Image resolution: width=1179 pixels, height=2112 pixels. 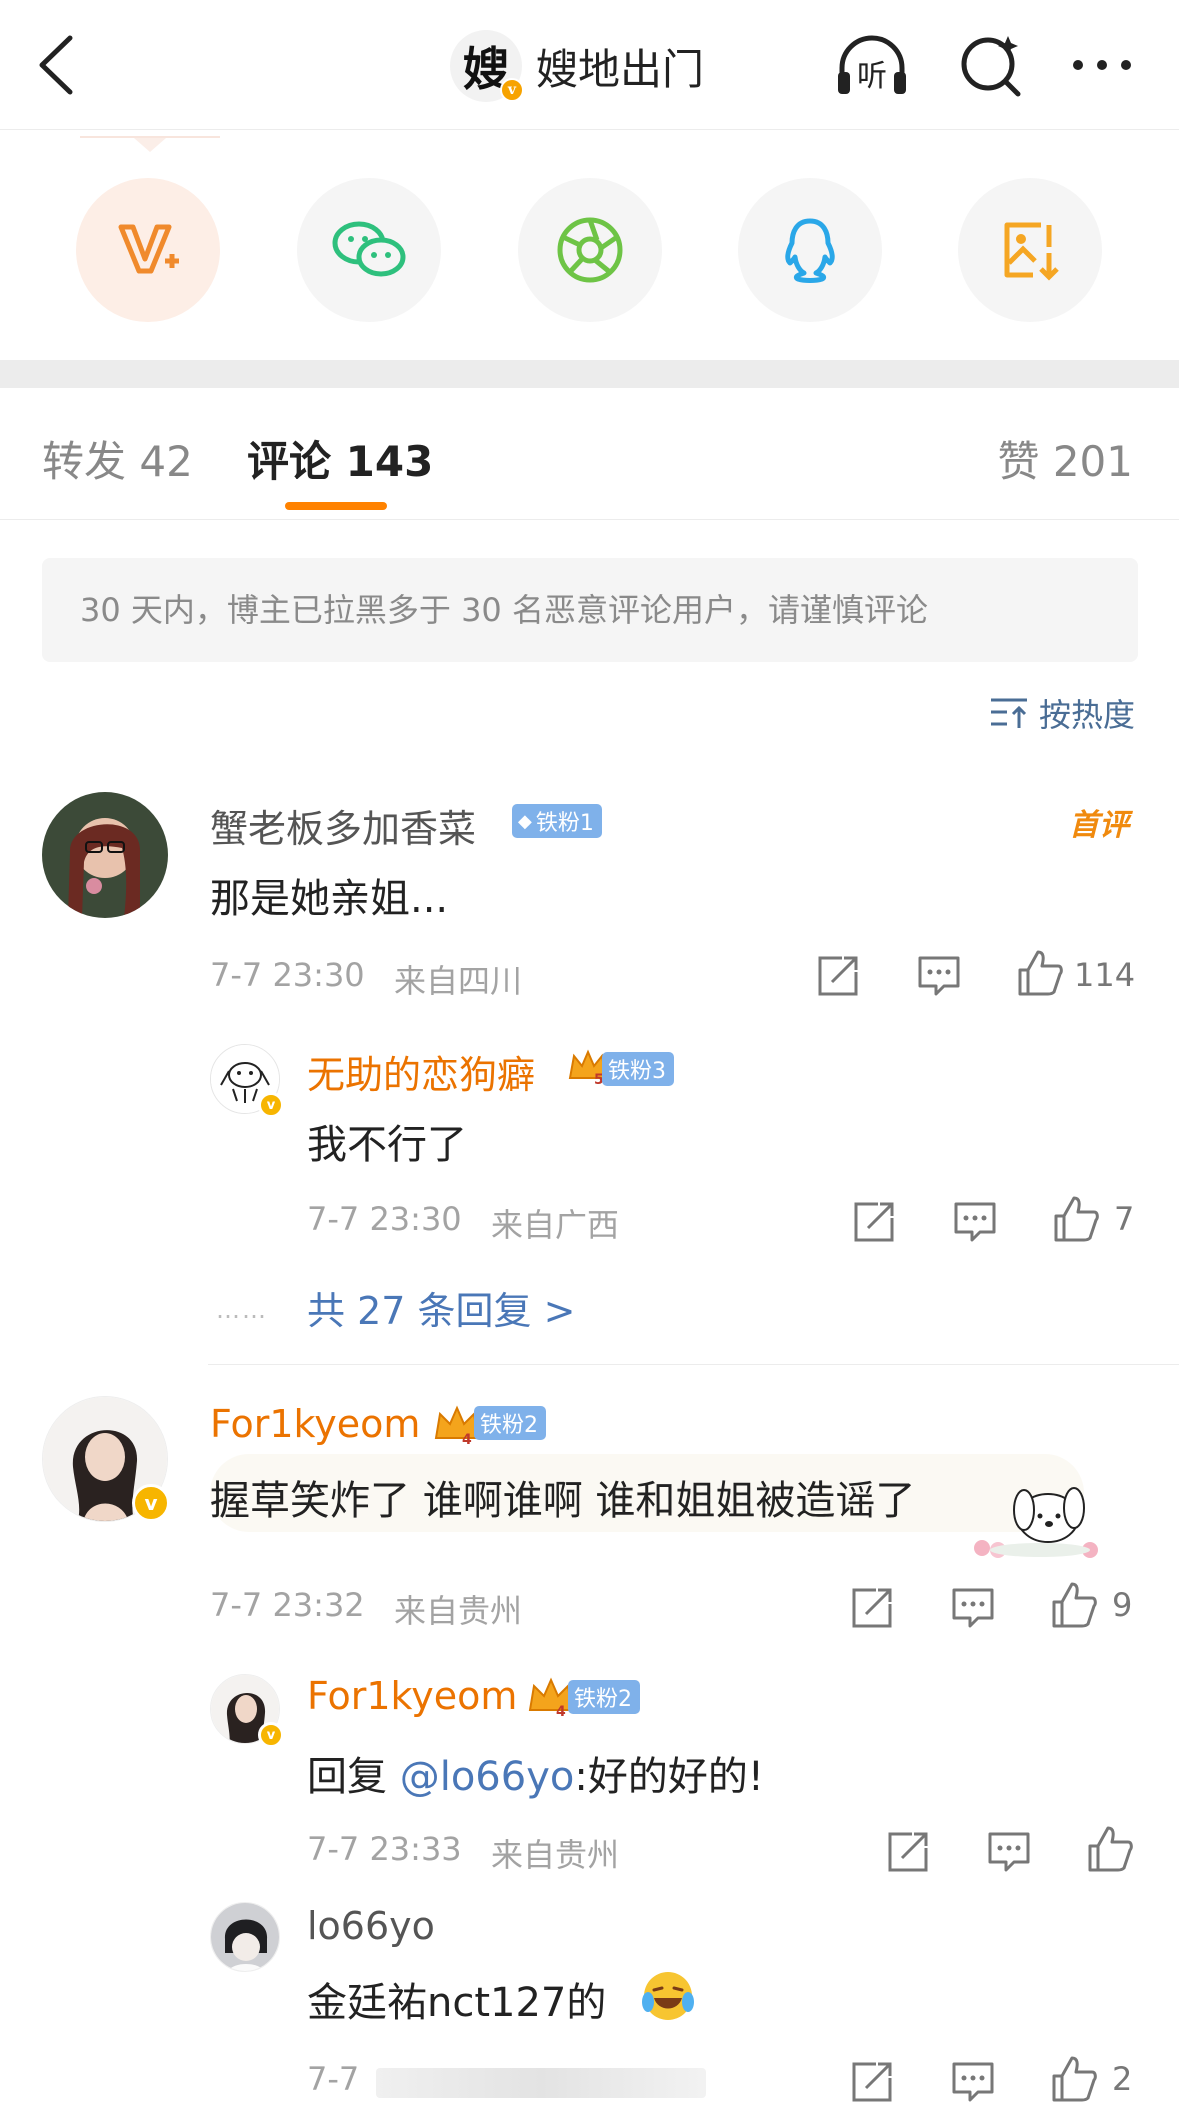 What do you see at coordinates (384, 1219) in the screenshot?
I see `reply-time: 7-7 23:30` at bounding box center [384, 1219].